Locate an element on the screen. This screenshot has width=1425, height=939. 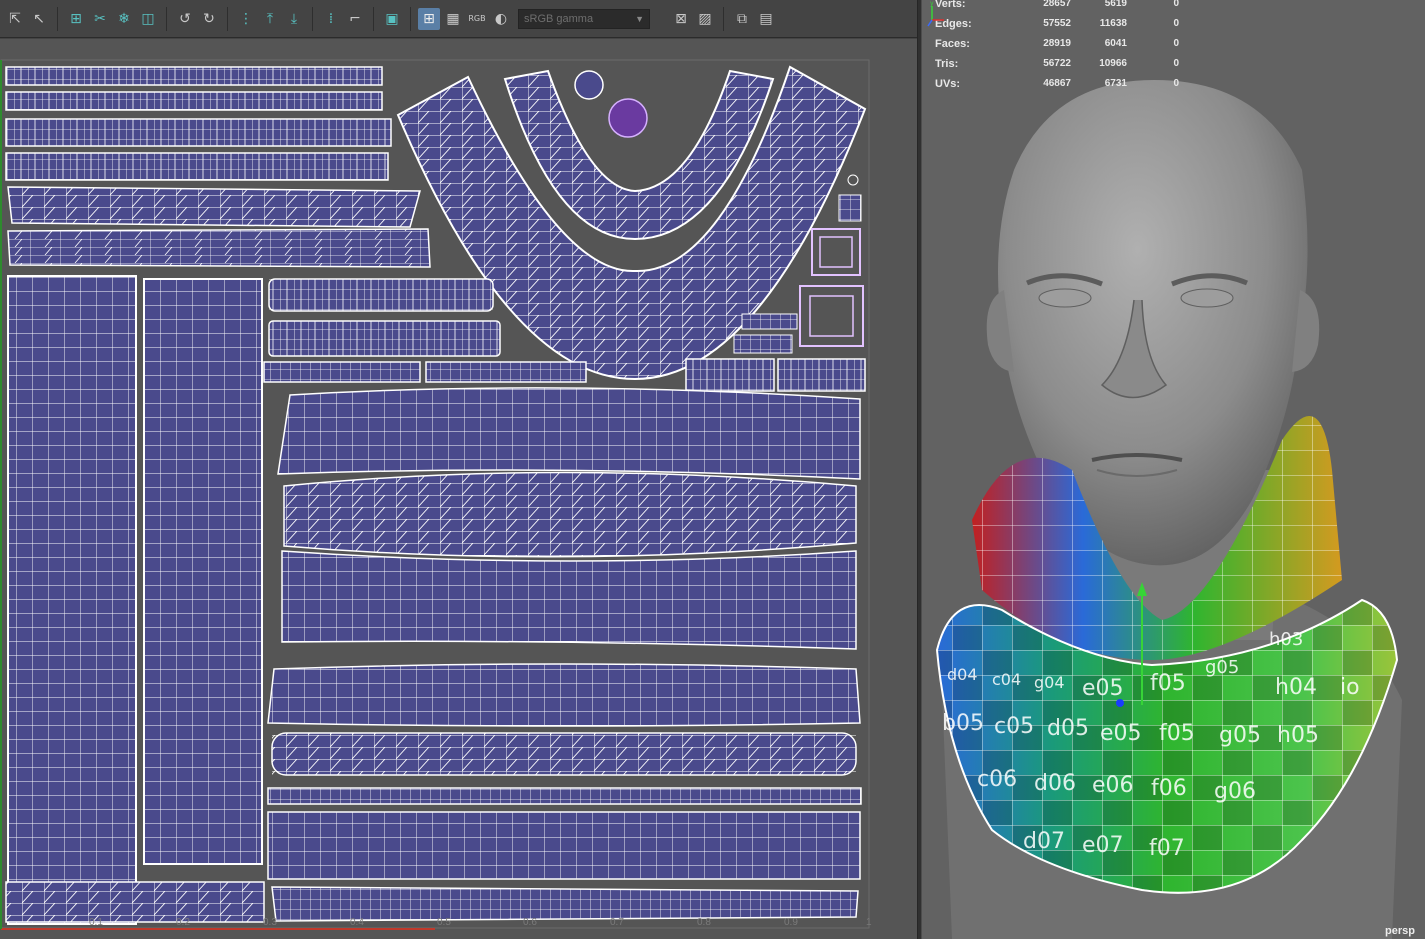
checker-label: d05 is located at coordinates (1068, 728).